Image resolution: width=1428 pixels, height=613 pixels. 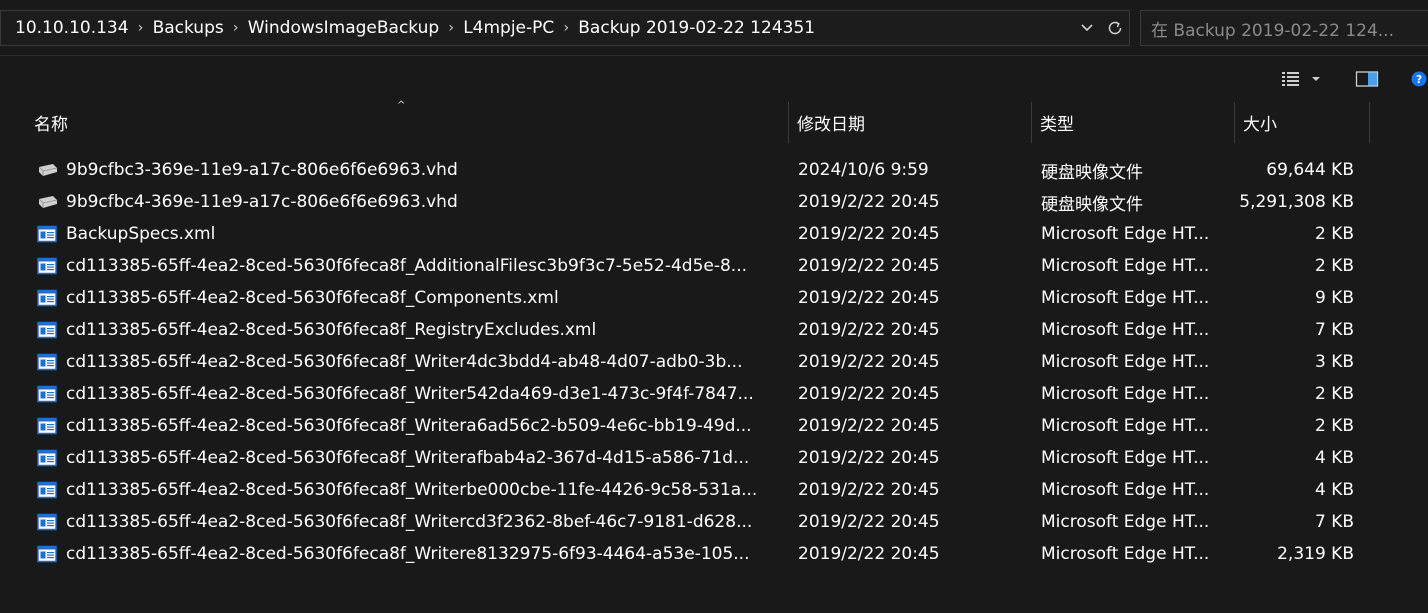 I want to click on breadcrumb-item-backups: Backups, so click(x=188, y=28).